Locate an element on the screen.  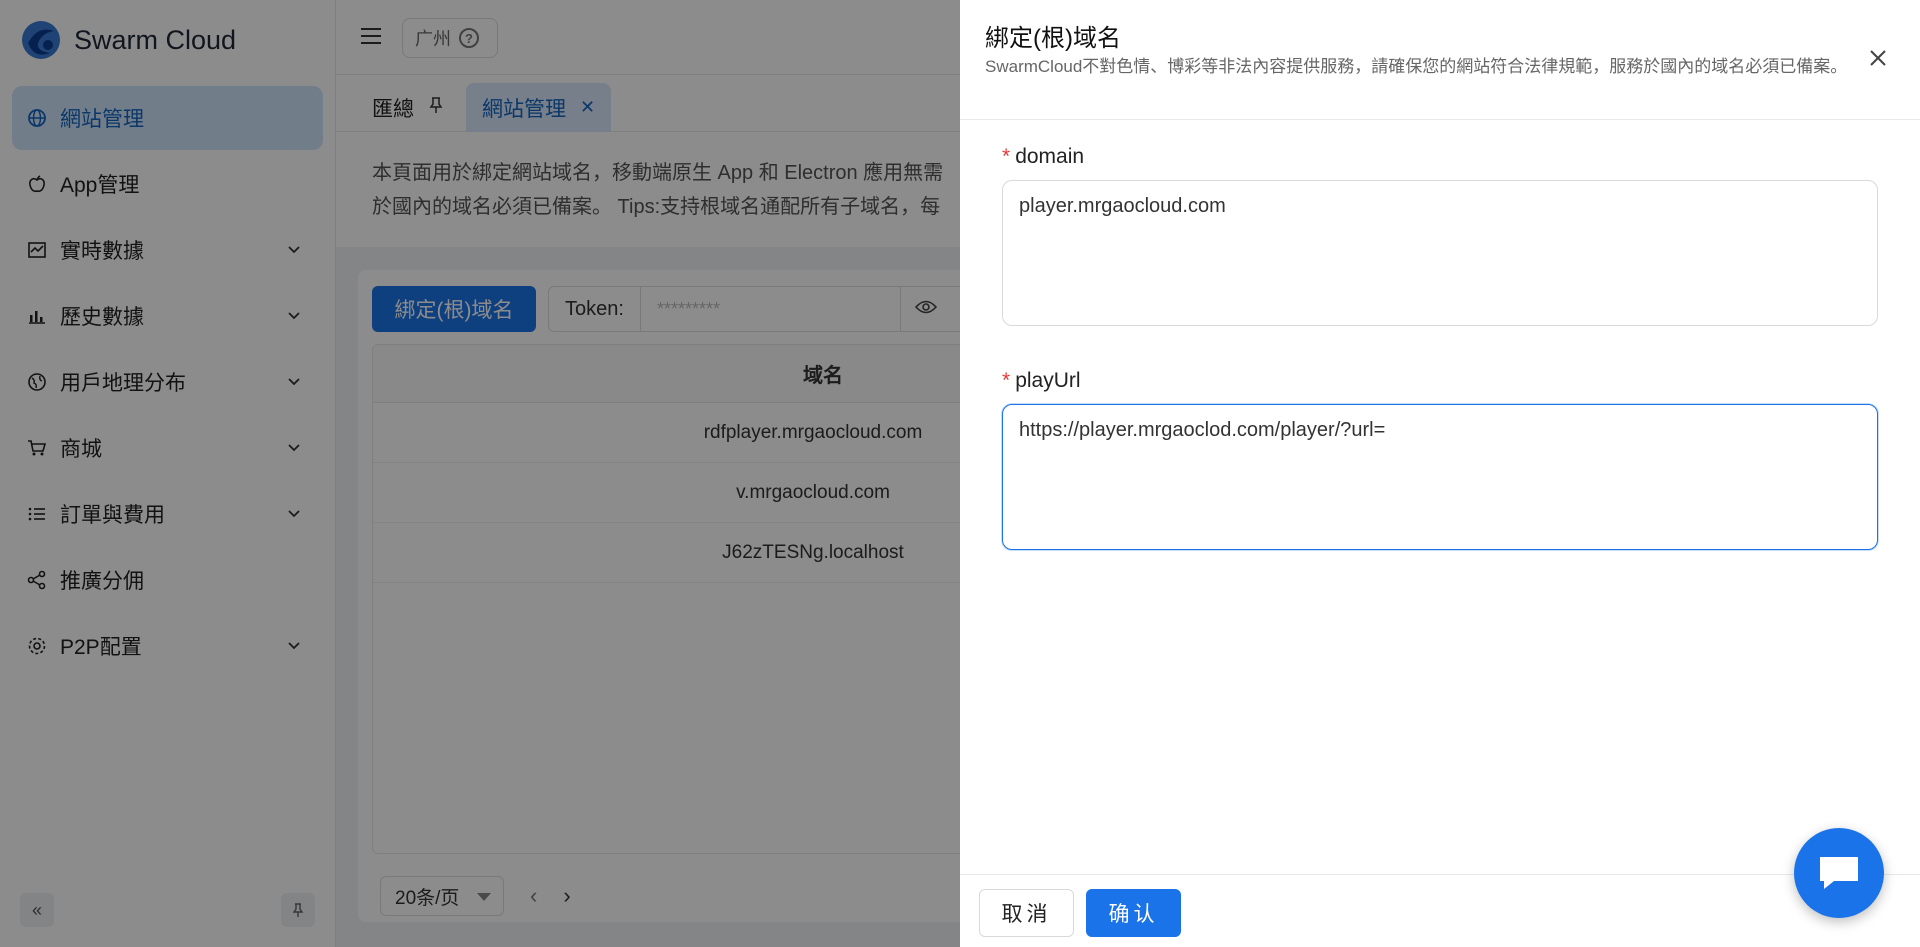
playurl-label: playUrl is located at coordinates (1048, 380).